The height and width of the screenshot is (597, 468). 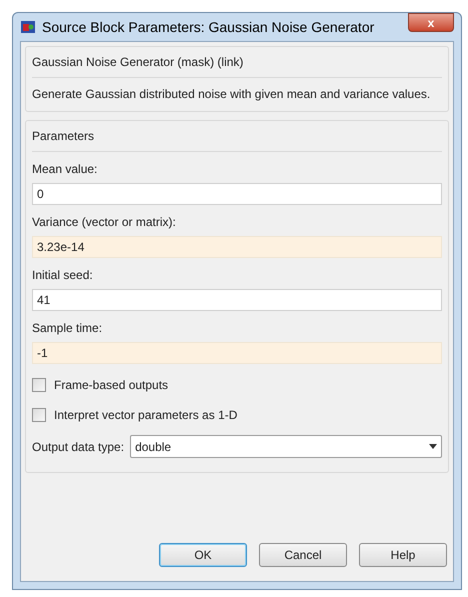 I want to click on field-label: Mean value:, so click(x=65, y=169).